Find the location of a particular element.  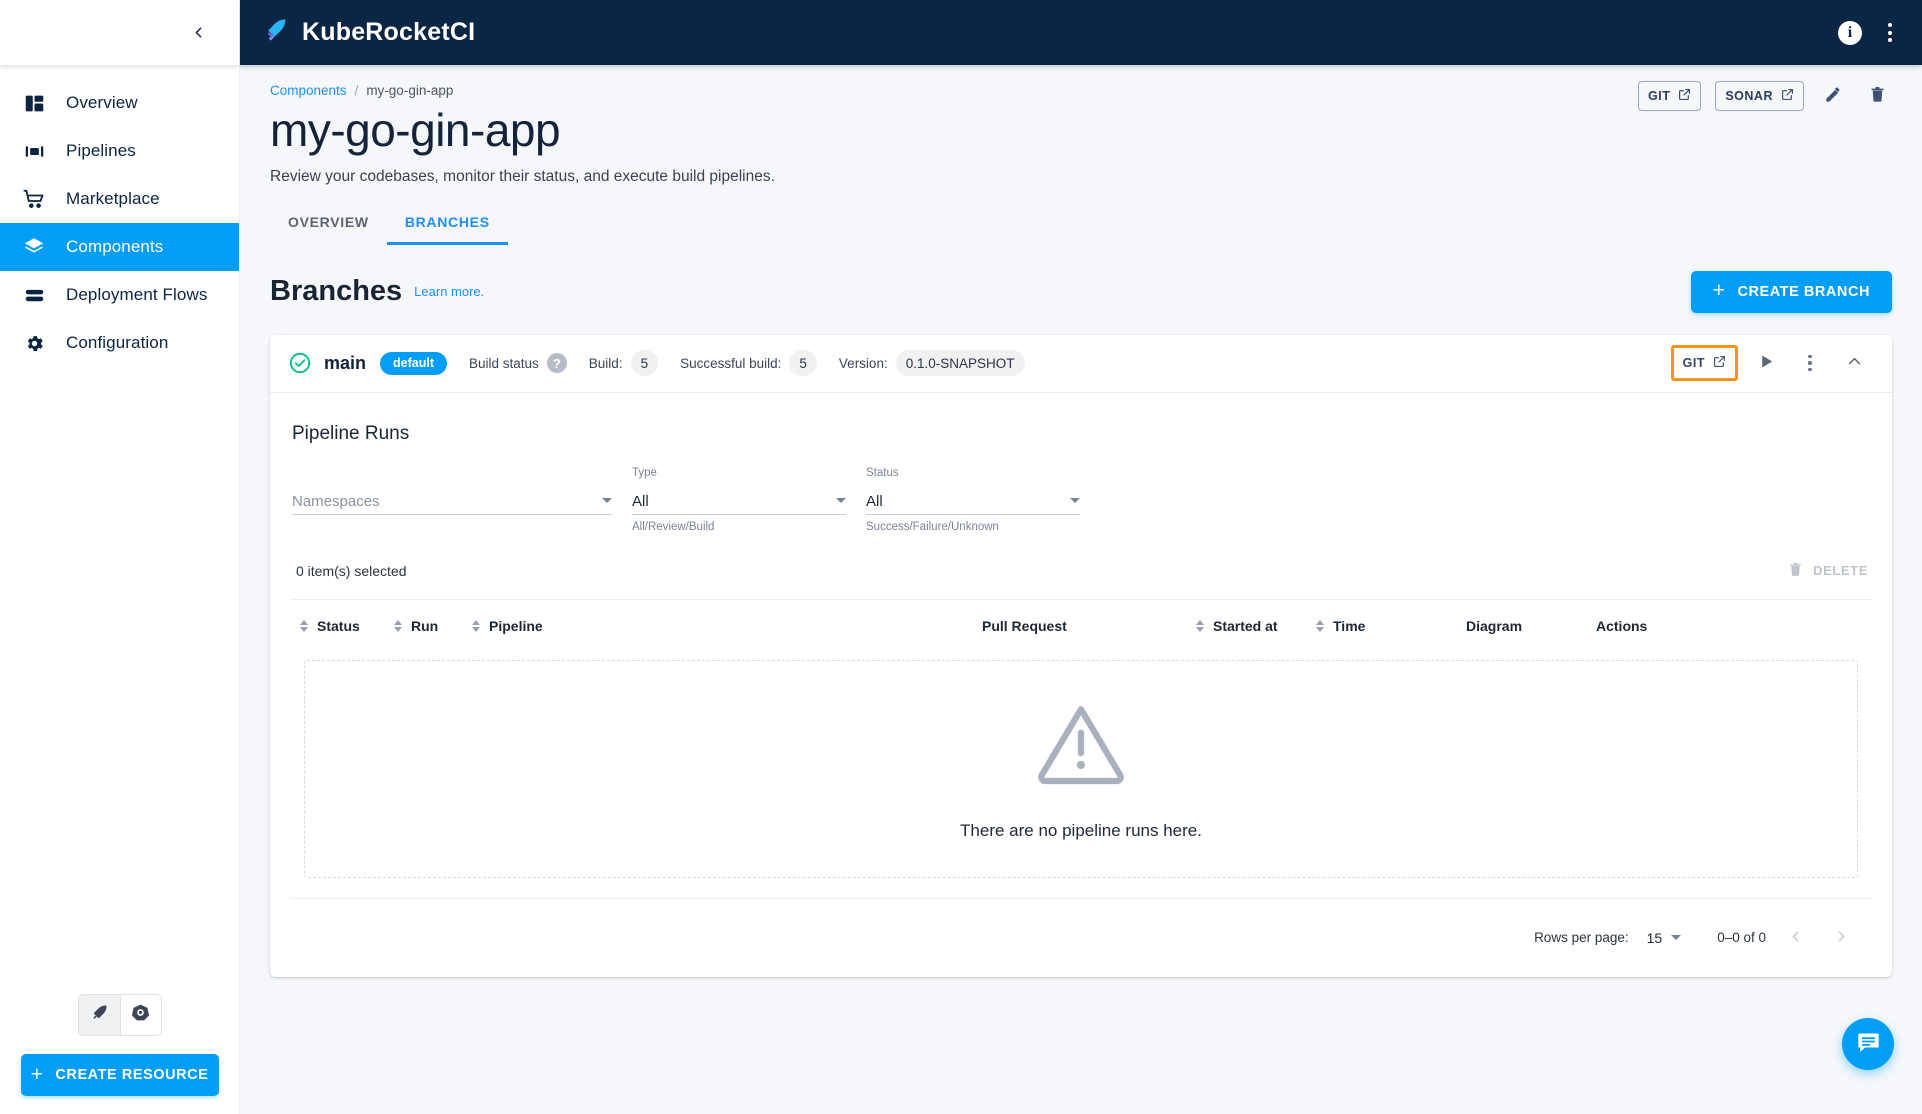

run-build-button is located at coordinates (1766, 363).